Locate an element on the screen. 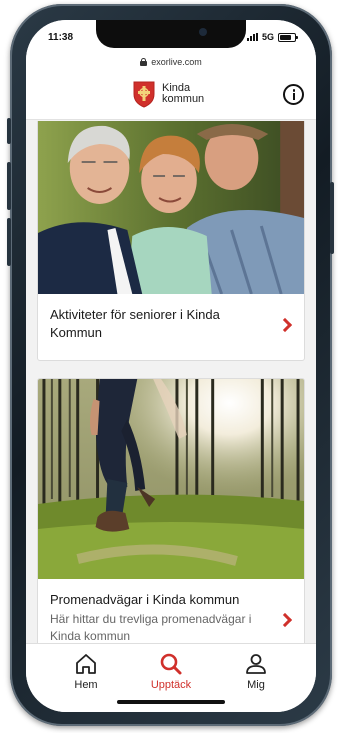 This screenshot has height=733, width=338. activity-card-body: Aktiviteter för seniorer i Kinda Kommun is located at coordinates (171, 324).